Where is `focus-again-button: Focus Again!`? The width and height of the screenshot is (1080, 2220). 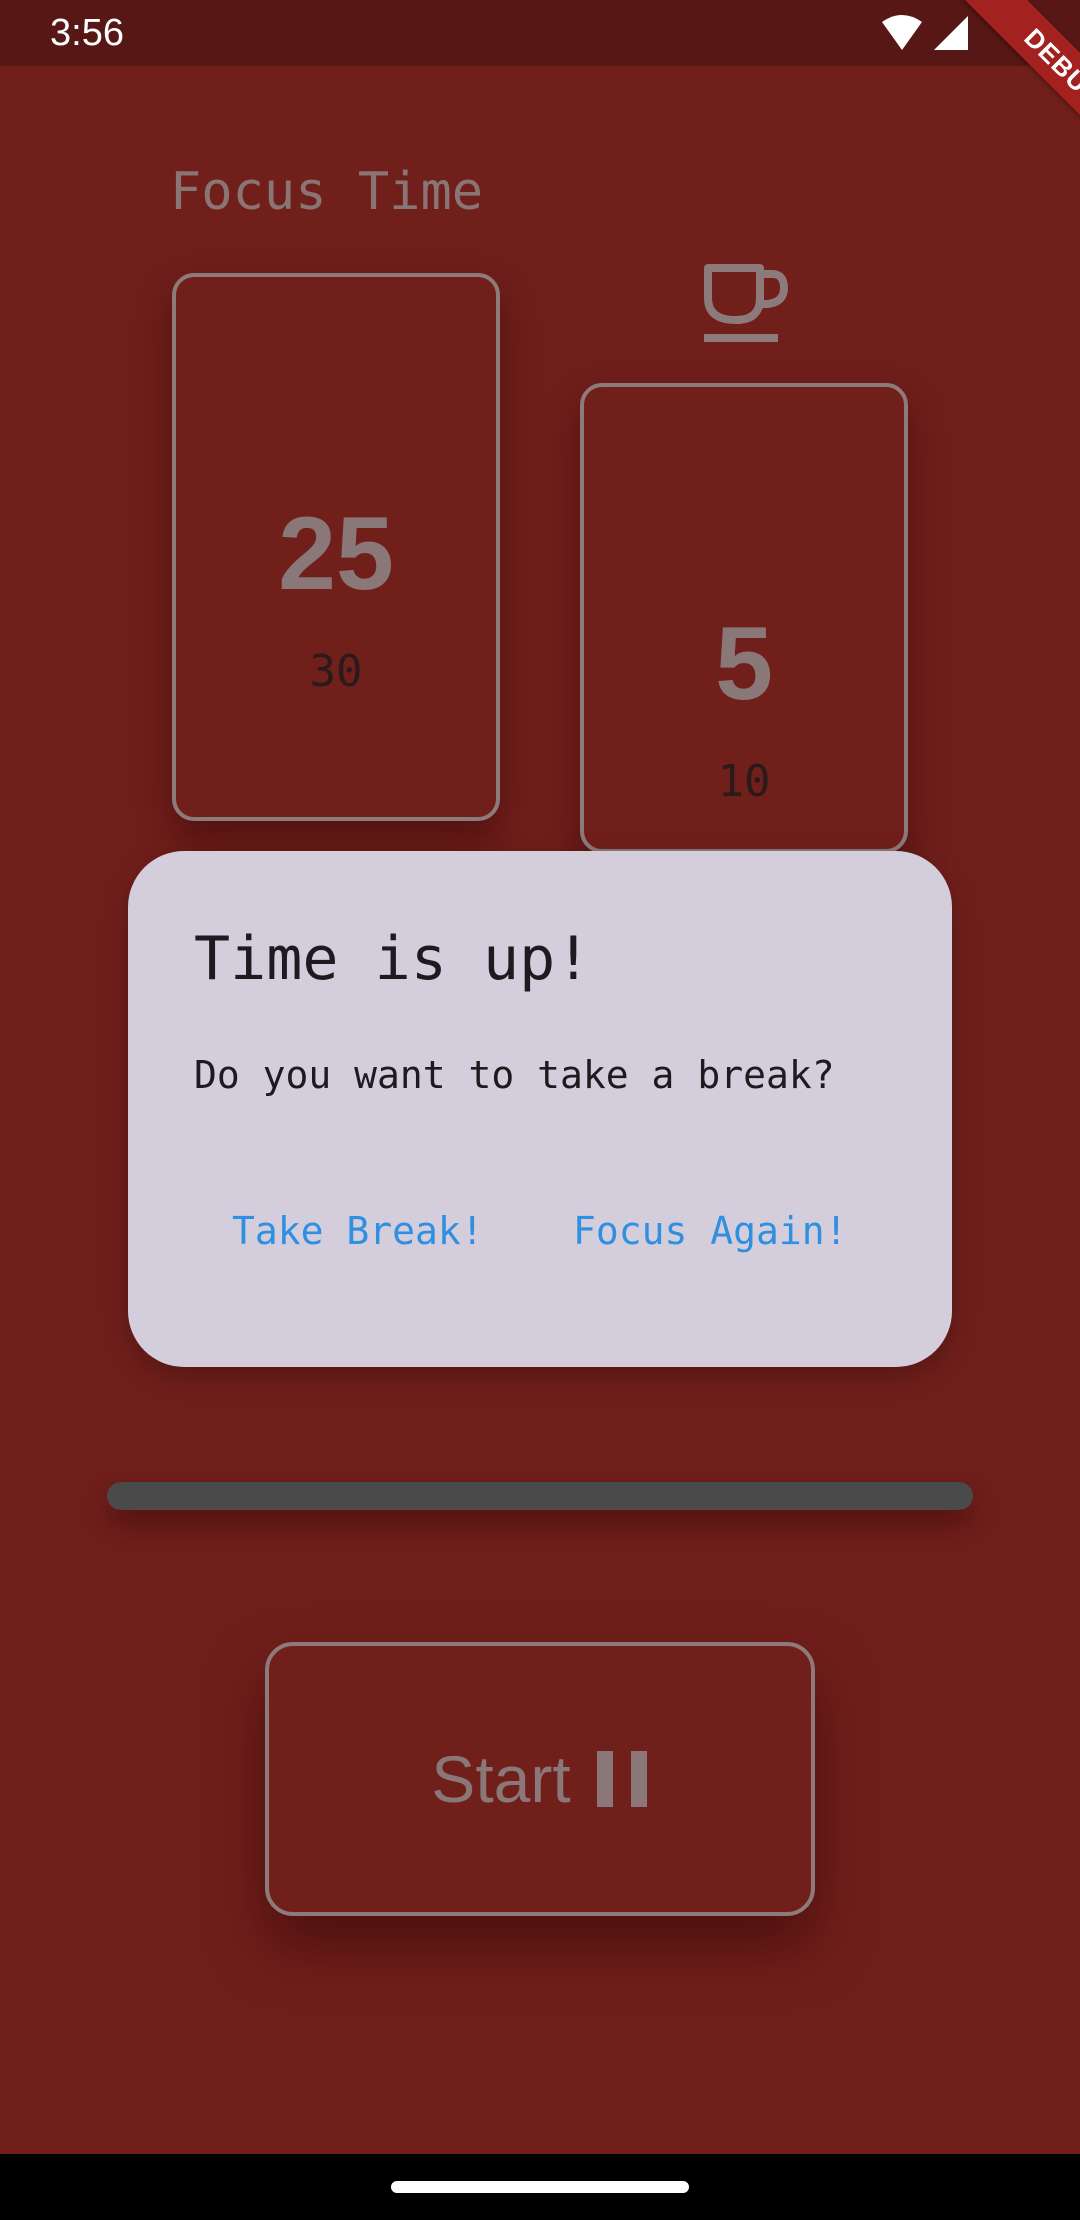
focus-again-button: Focus Again! is located at coordinates (710, 1231).